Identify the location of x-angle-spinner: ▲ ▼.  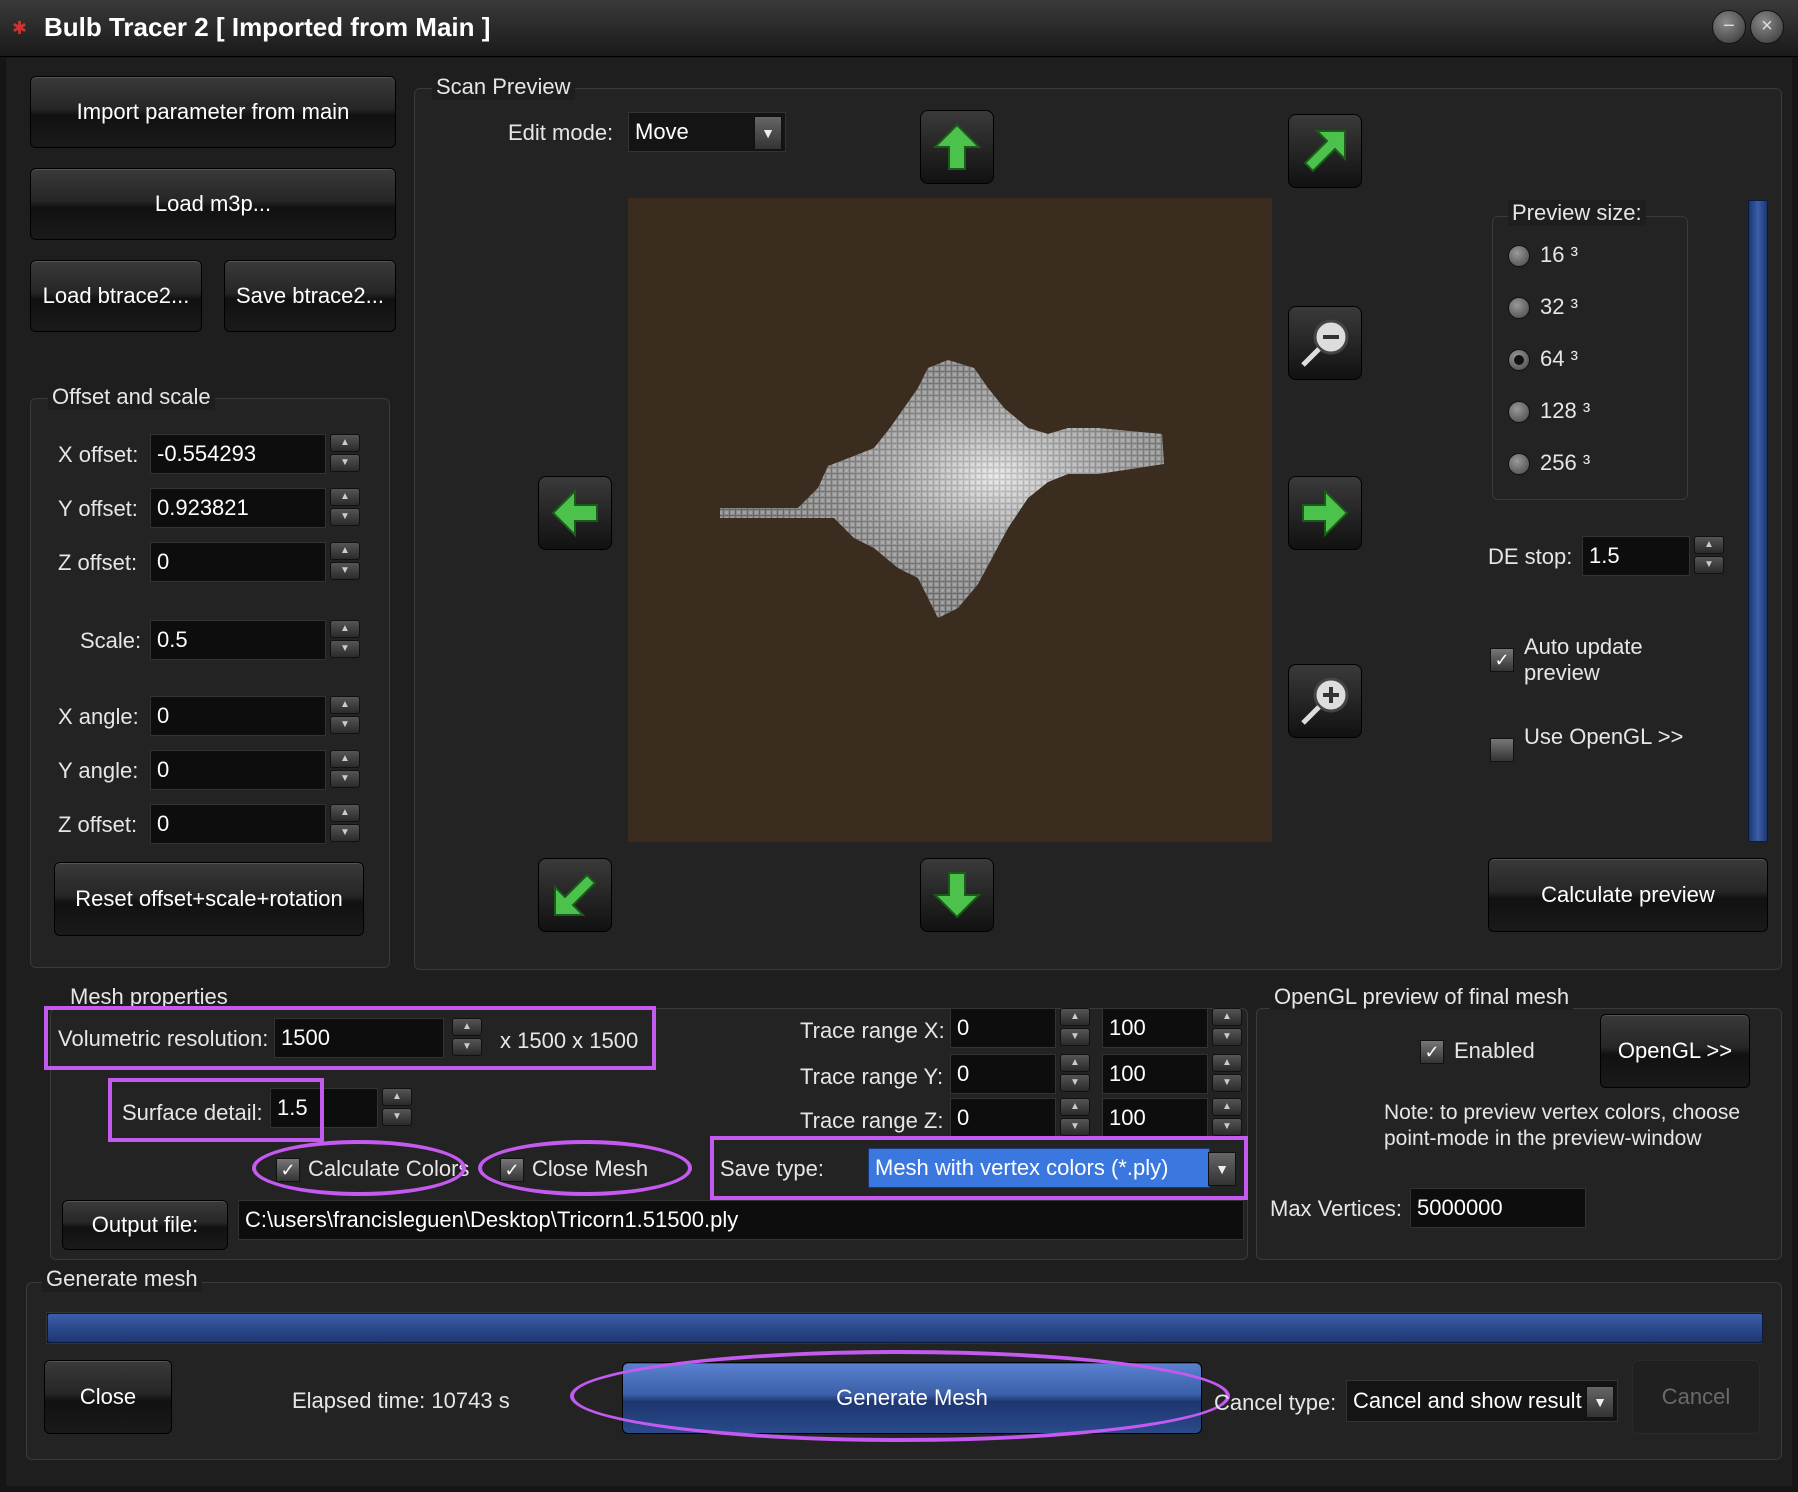
(345, 716).